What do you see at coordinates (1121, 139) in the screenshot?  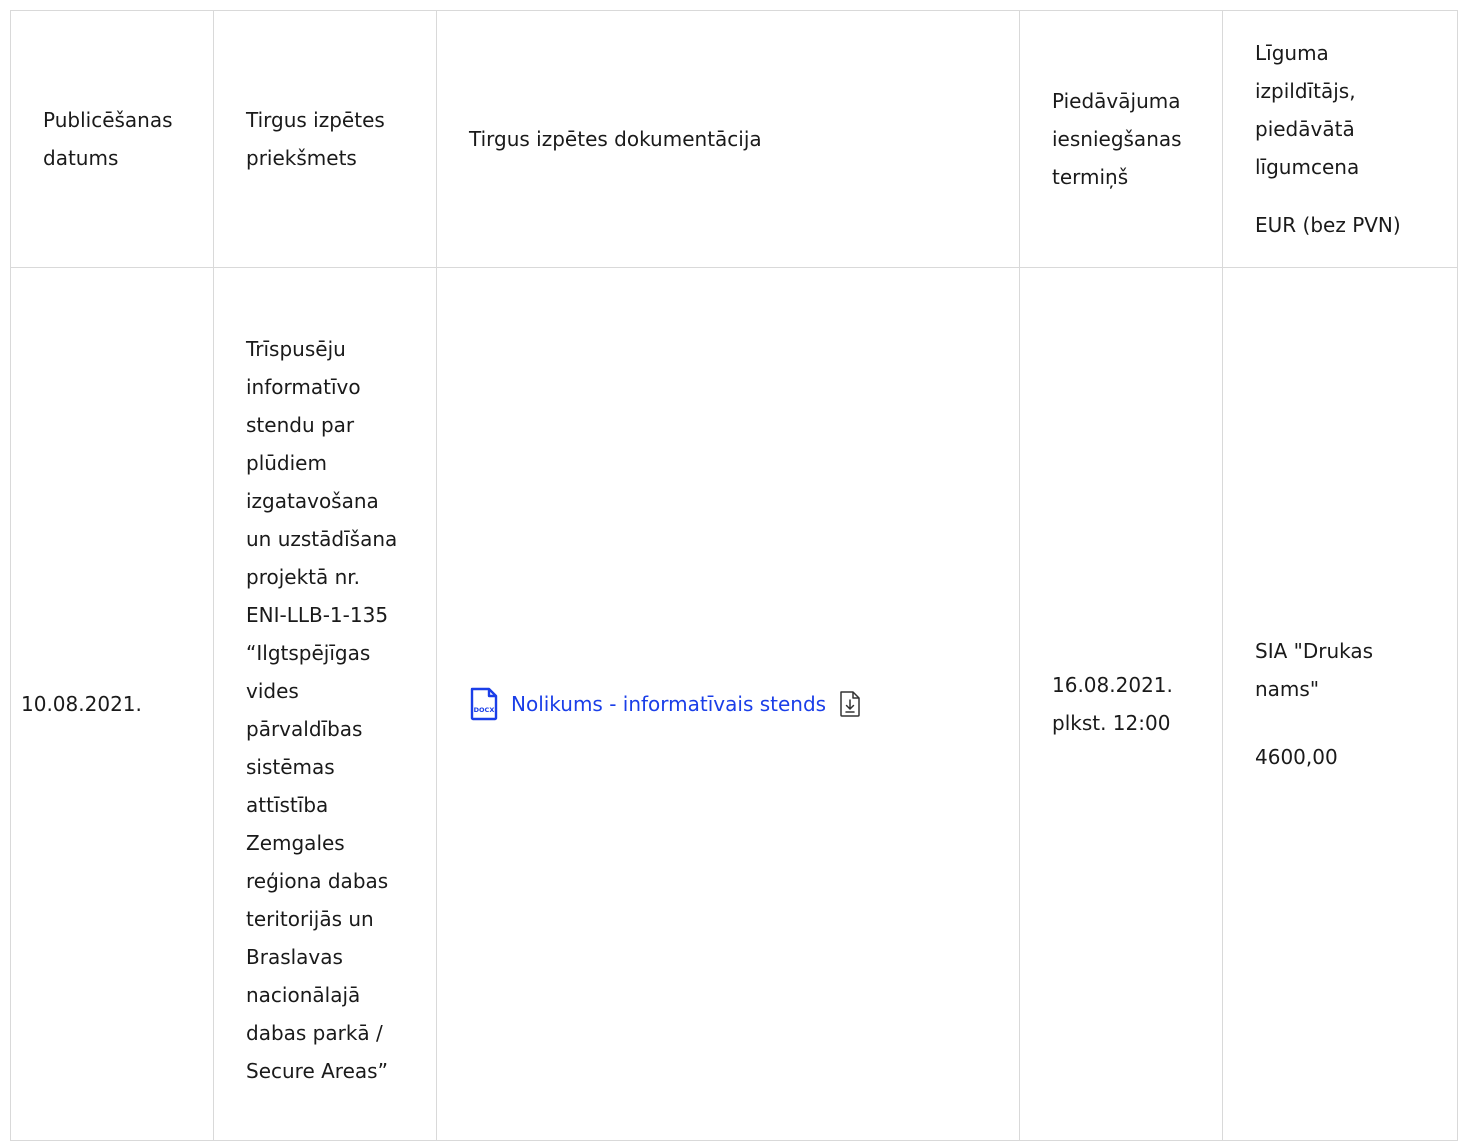 I see `header-deadline: Piedāvājuma iesniegšanas termiņš` at bounding box center [1121, 139].